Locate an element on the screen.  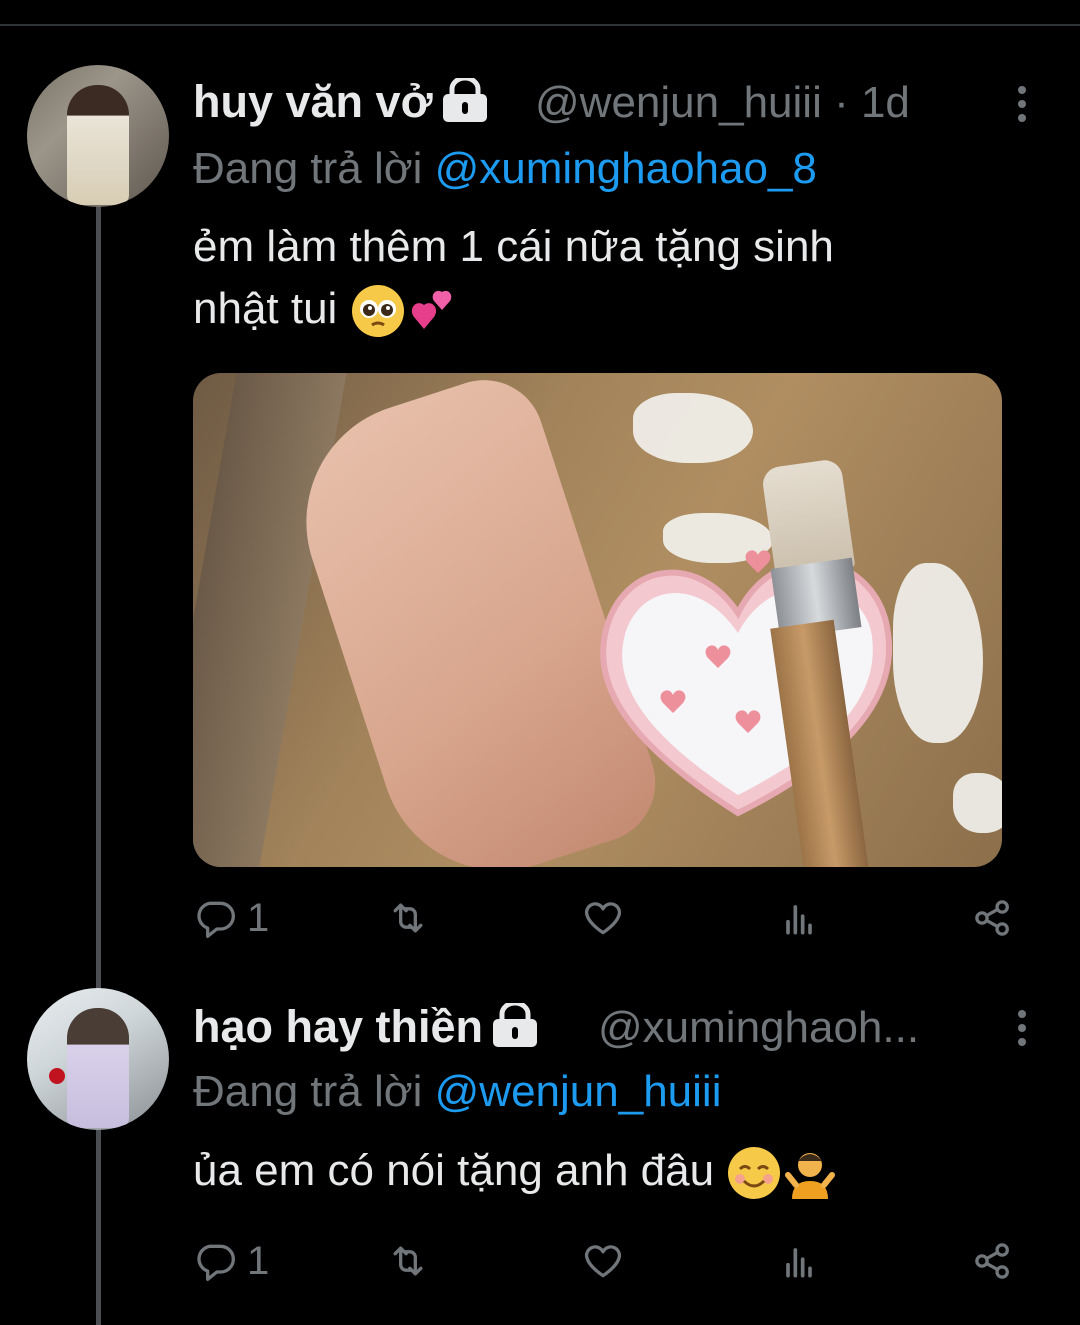
thread-connector-line is located at coordinates (98, 765).